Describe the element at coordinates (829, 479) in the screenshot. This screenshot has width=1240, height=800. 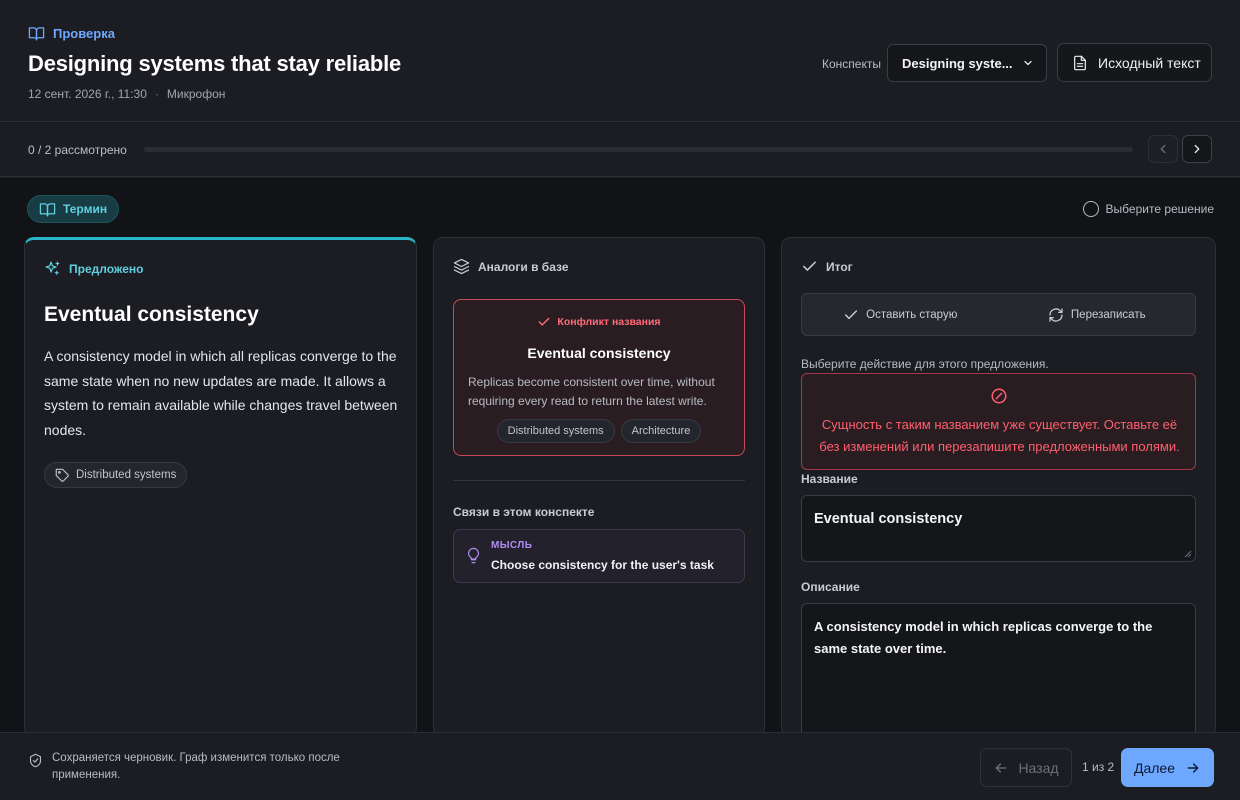
I see `name-label: Название` at that location.